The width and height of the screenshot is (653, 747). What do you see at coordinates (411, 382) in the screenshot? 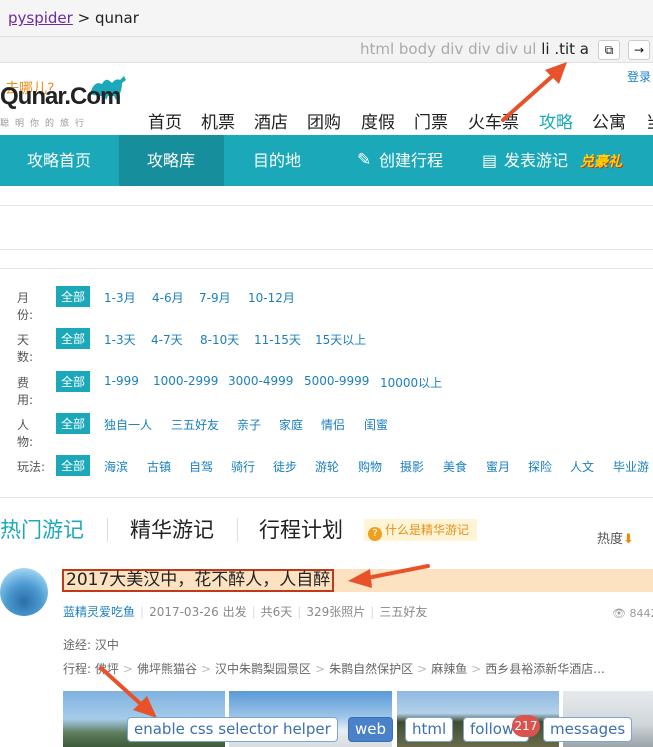
I see `filter-option: 10000以上` at bounding box center [411, 382].